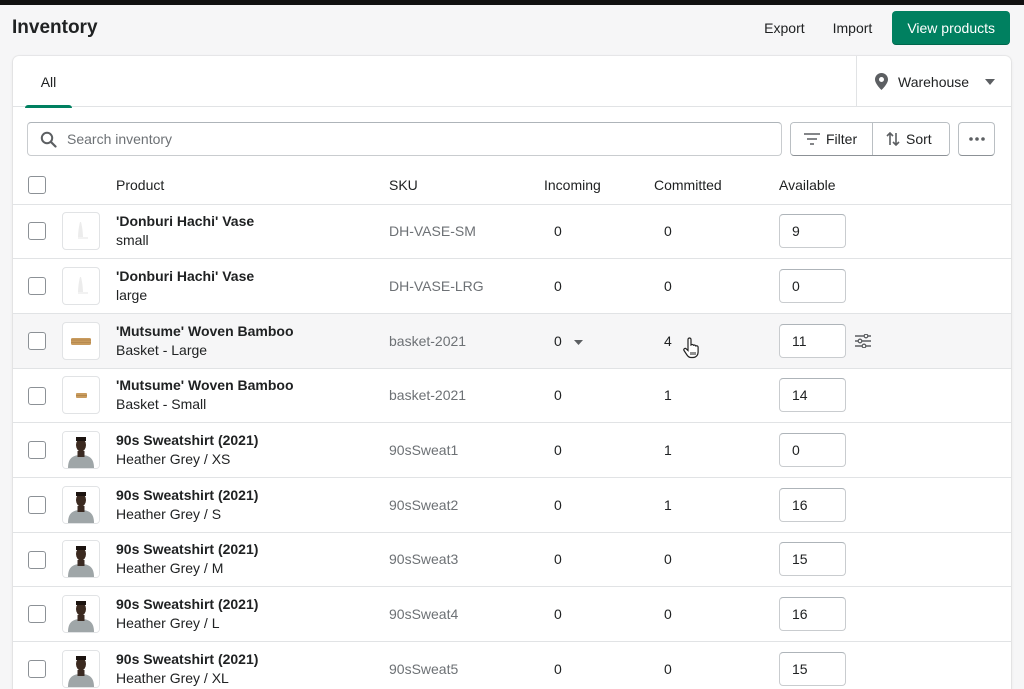 The width and height of the screenshot is (1024, 689). What do you see at coordinates (881, 81) in the screenshot?
I see `location-pin-icon` at bounding box center [881, 81].